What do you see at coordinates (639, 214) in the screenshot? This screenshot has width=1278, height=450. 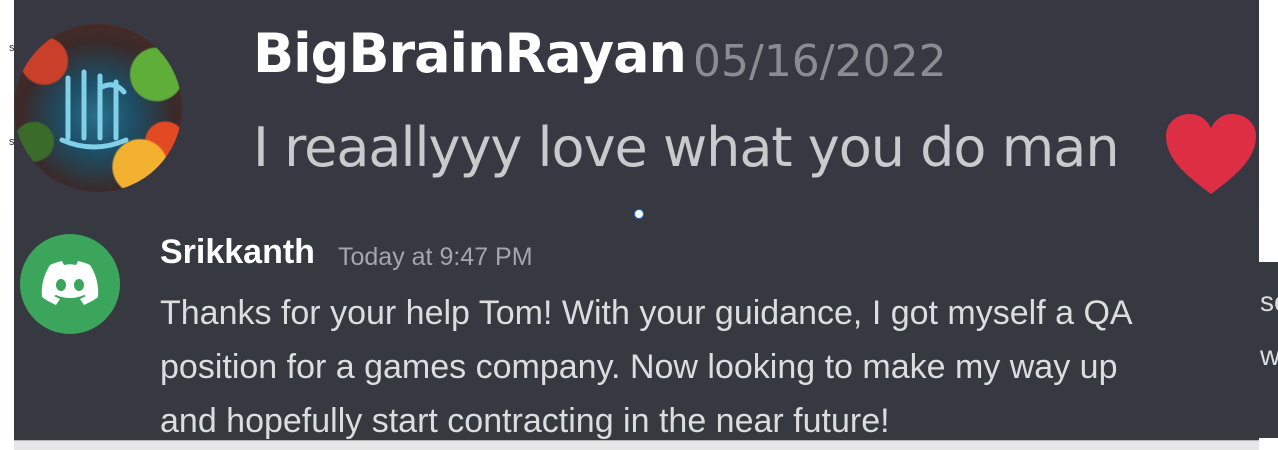 I see `selection-handle` at bounding box center [639, 214].